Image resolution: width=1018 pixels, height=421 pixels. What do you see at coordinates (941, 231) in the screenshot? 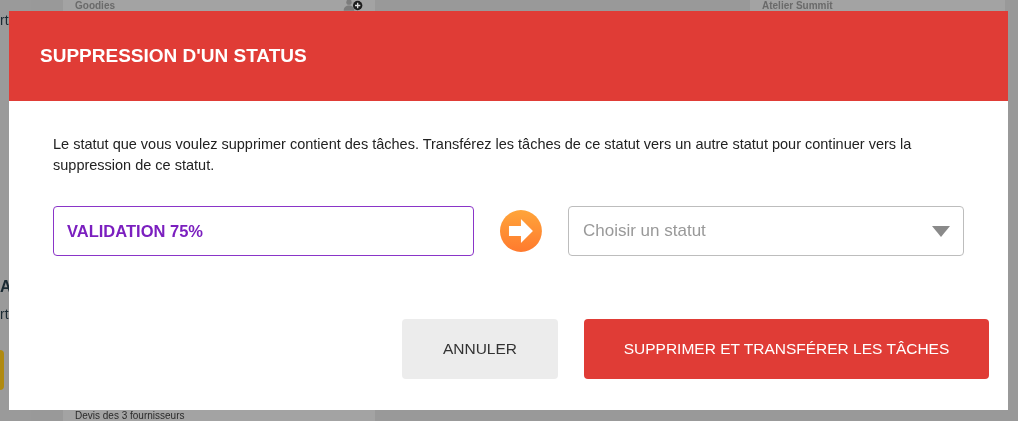
I see `caret-icon` at bounding box center [941, 231].